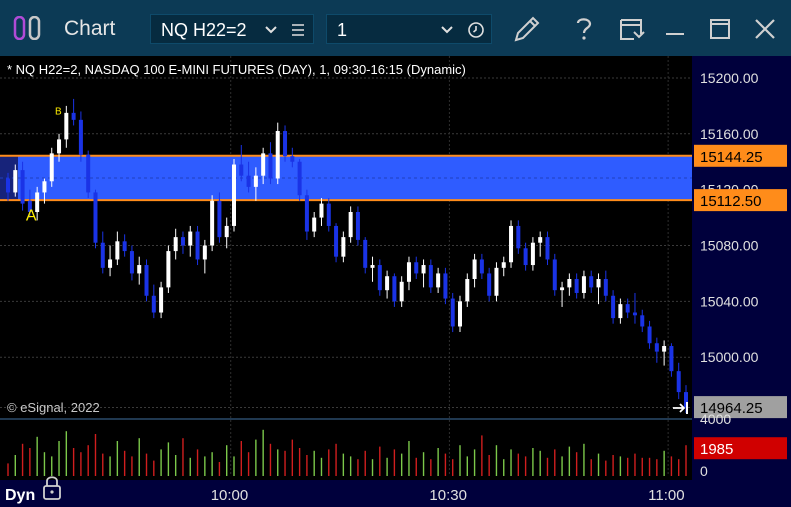 The height and width of the screenshot is (507, 791). I want to click on minimize-icon, so click(675, 29).